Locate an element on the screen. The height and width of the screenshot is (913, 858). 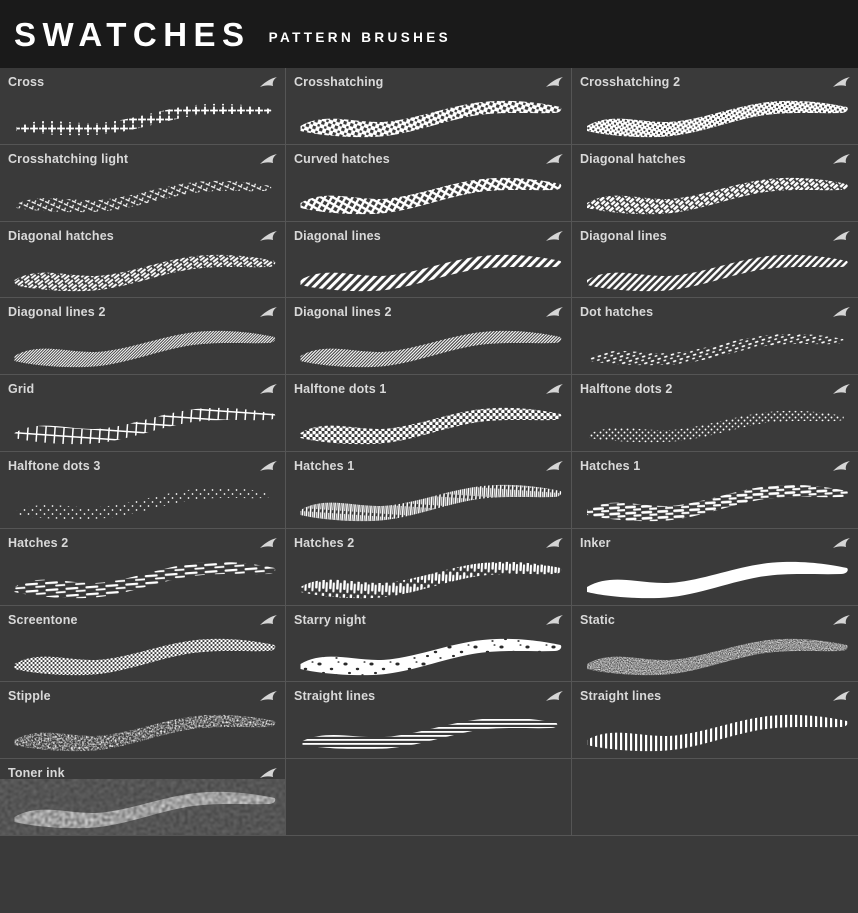
swatch-label: Crosshatching is located at coordinates (339, 82).